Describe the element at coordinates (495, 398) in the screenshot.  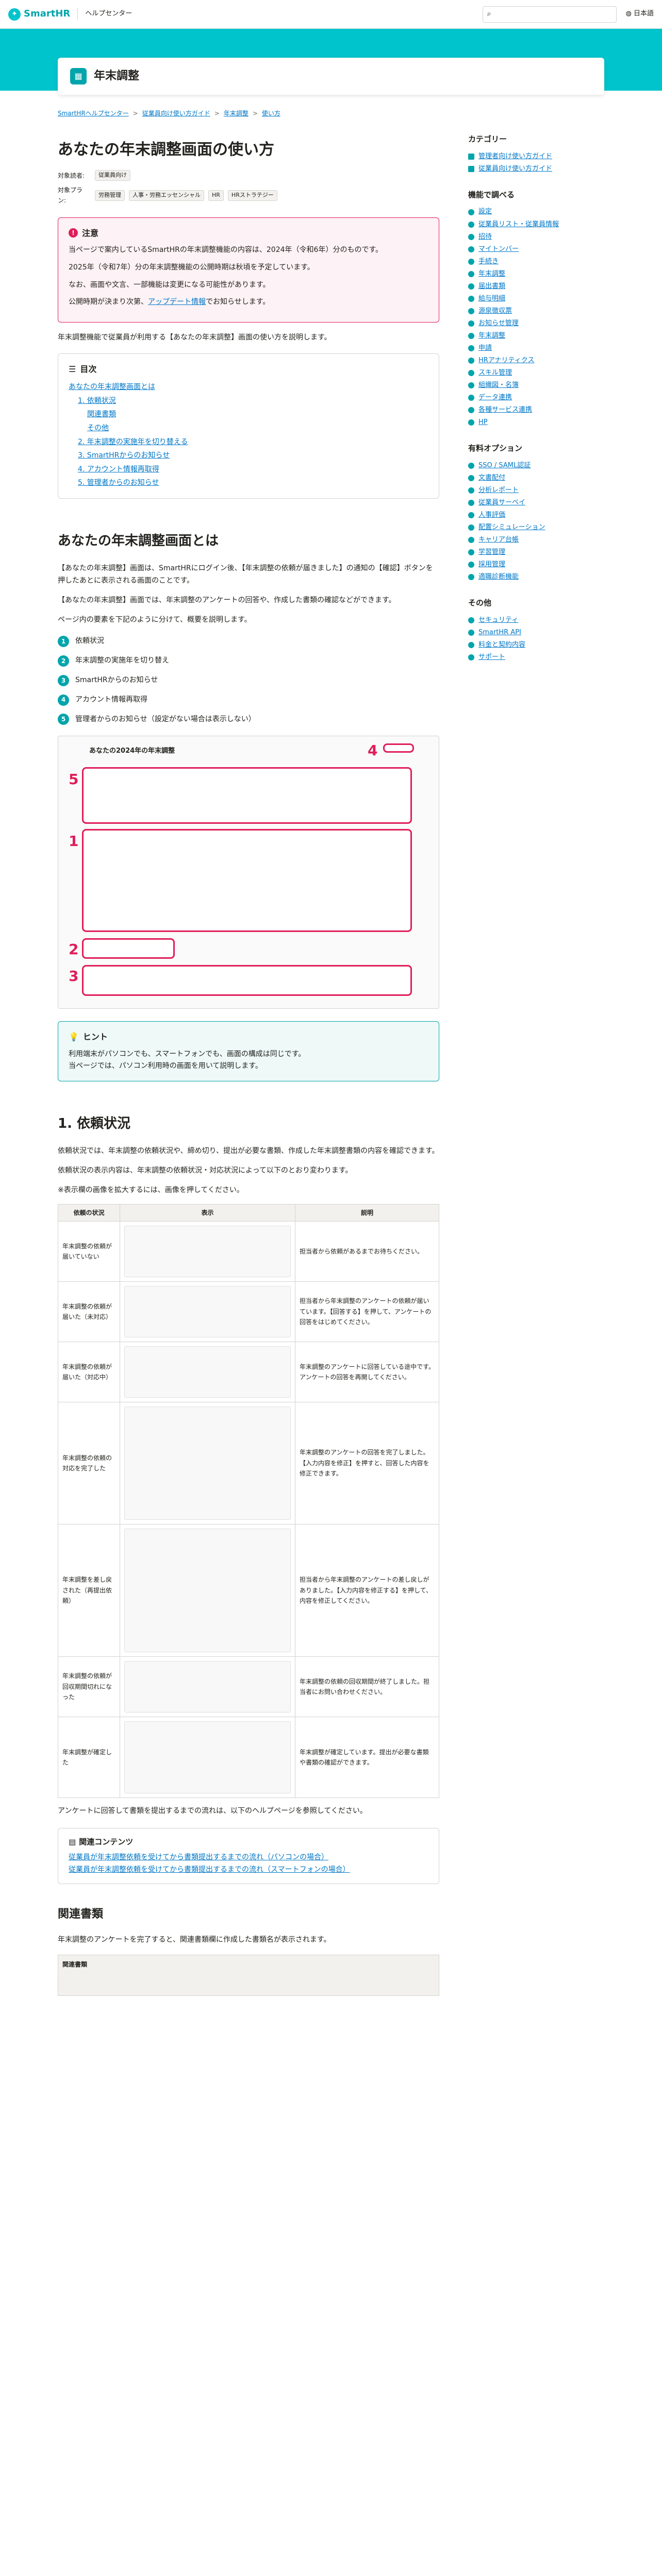
I see `sidebar-link: データ連携` at that location.